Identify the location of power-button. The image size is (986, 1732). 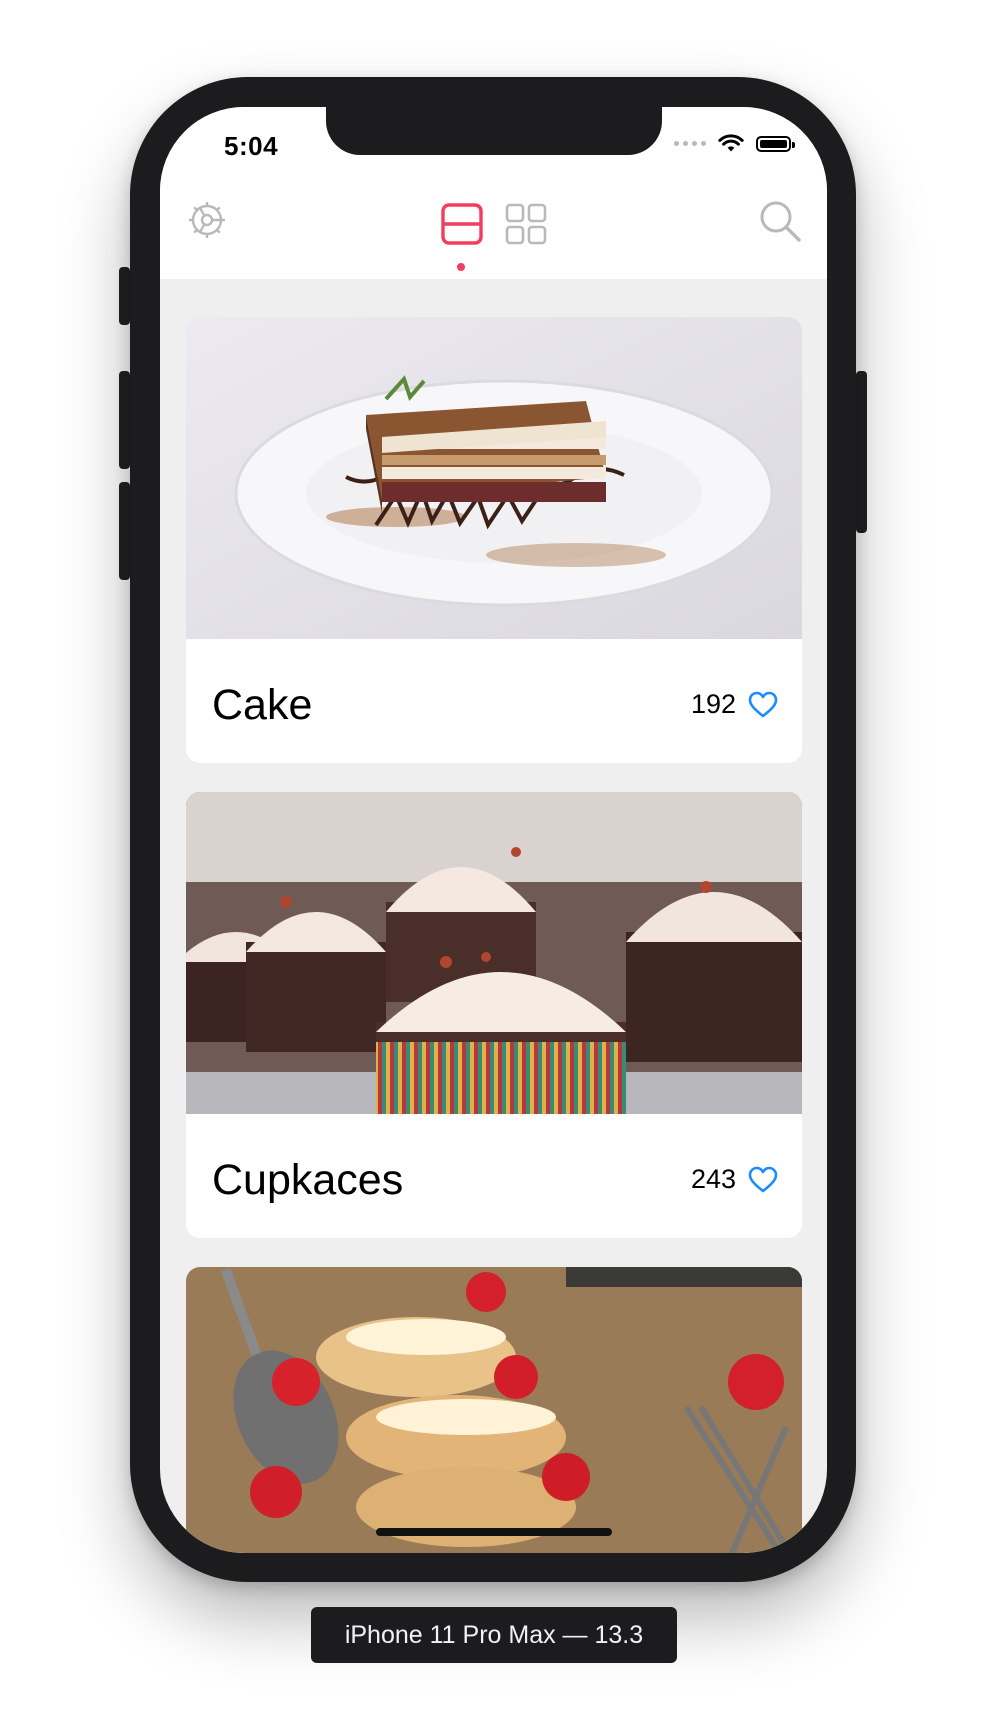
(861, 452).